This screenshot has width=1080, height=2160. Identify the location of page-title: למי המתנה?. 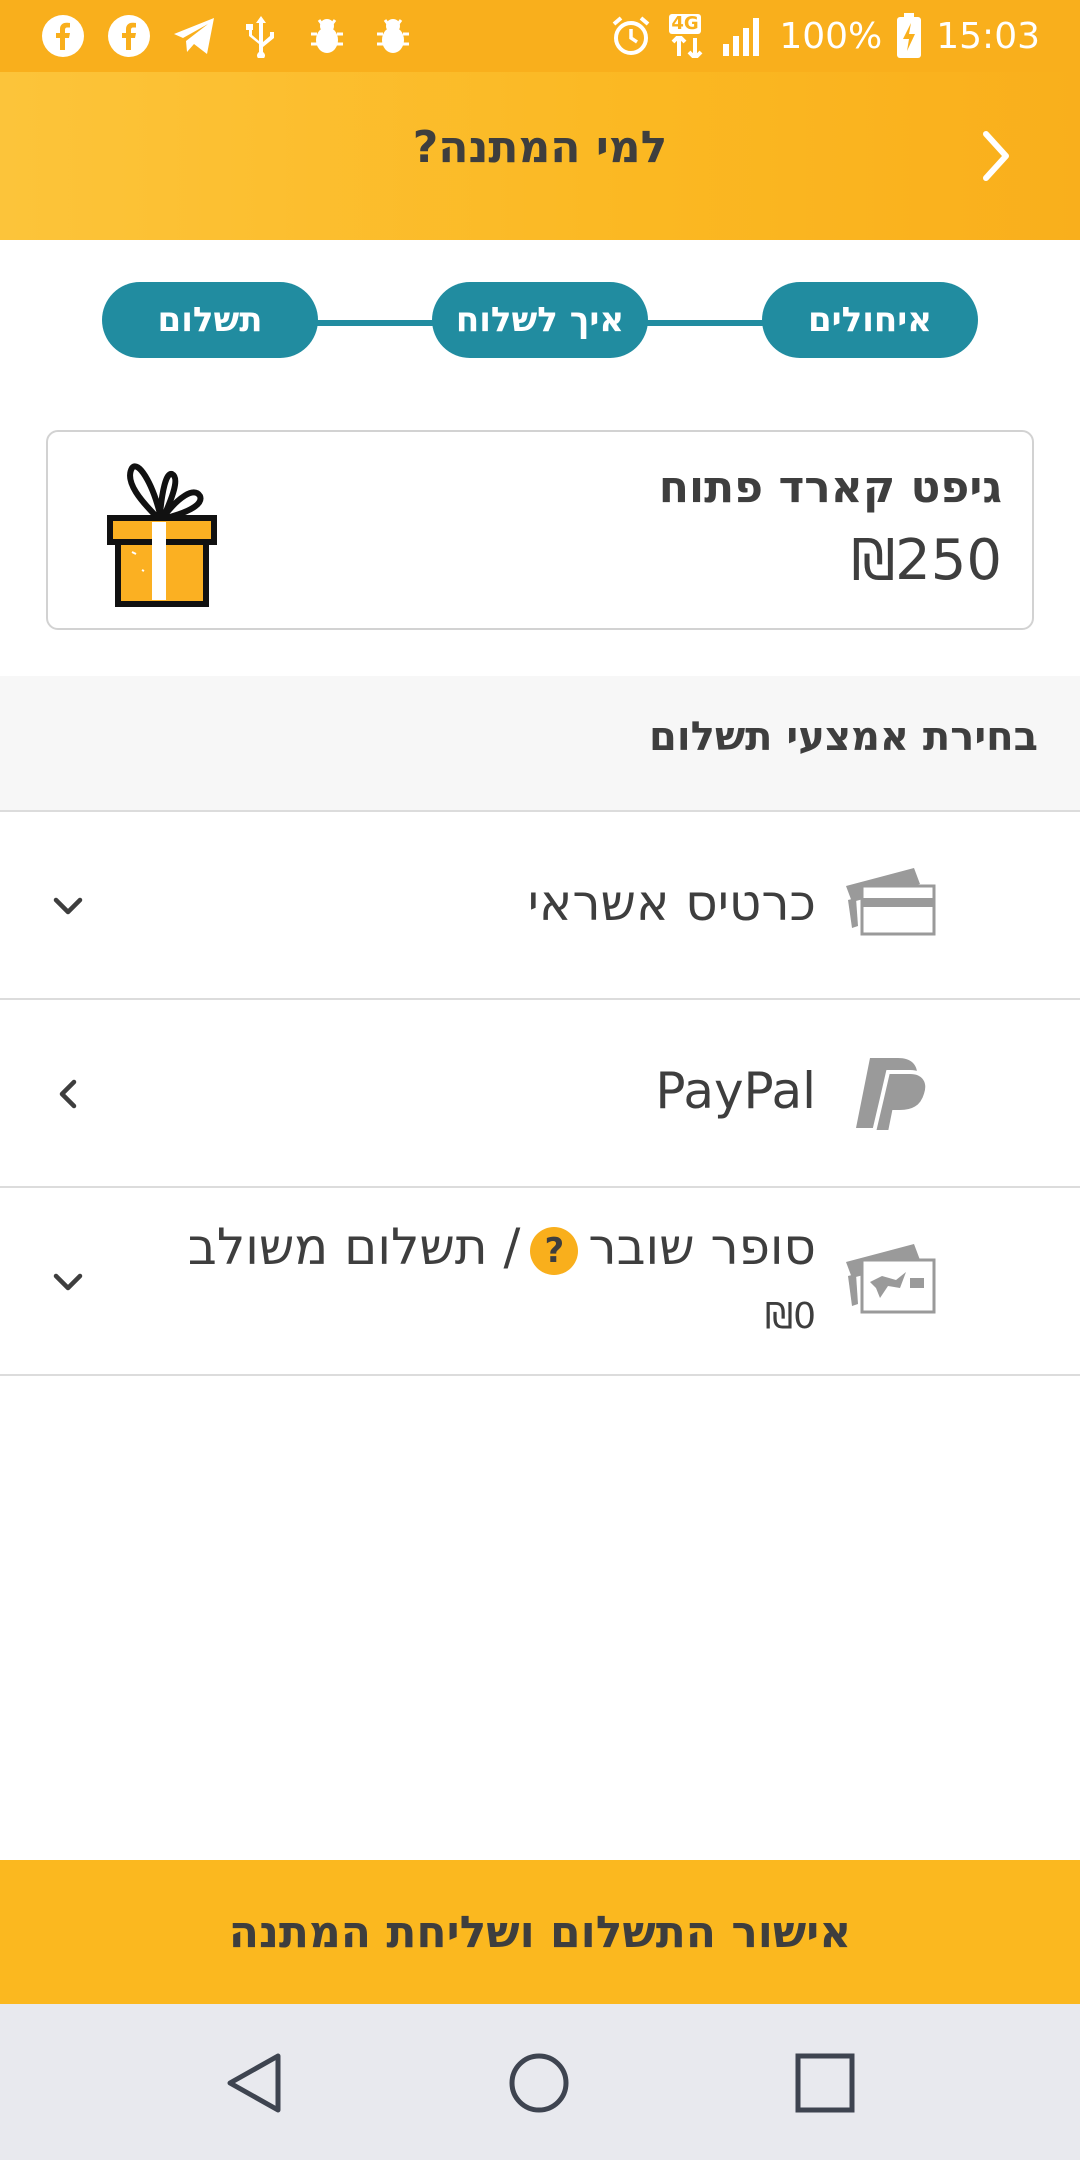
(540, 147).